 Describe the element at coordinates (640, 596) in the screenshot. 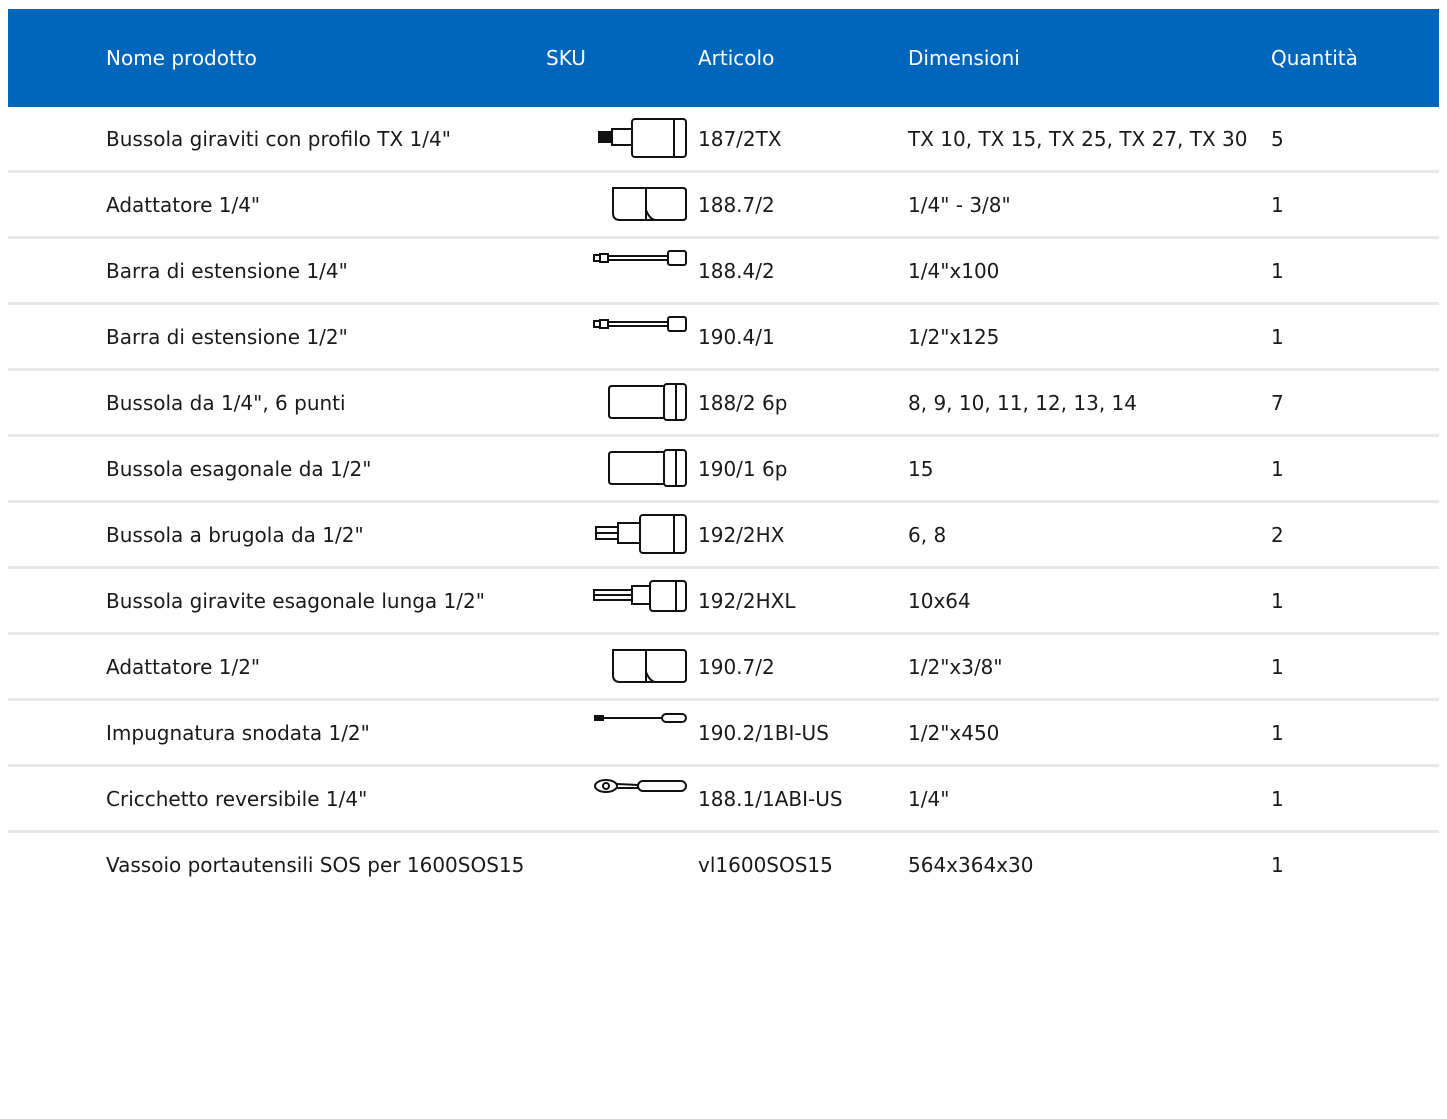

I see `long-hex-bit-socket-icon` at that location.